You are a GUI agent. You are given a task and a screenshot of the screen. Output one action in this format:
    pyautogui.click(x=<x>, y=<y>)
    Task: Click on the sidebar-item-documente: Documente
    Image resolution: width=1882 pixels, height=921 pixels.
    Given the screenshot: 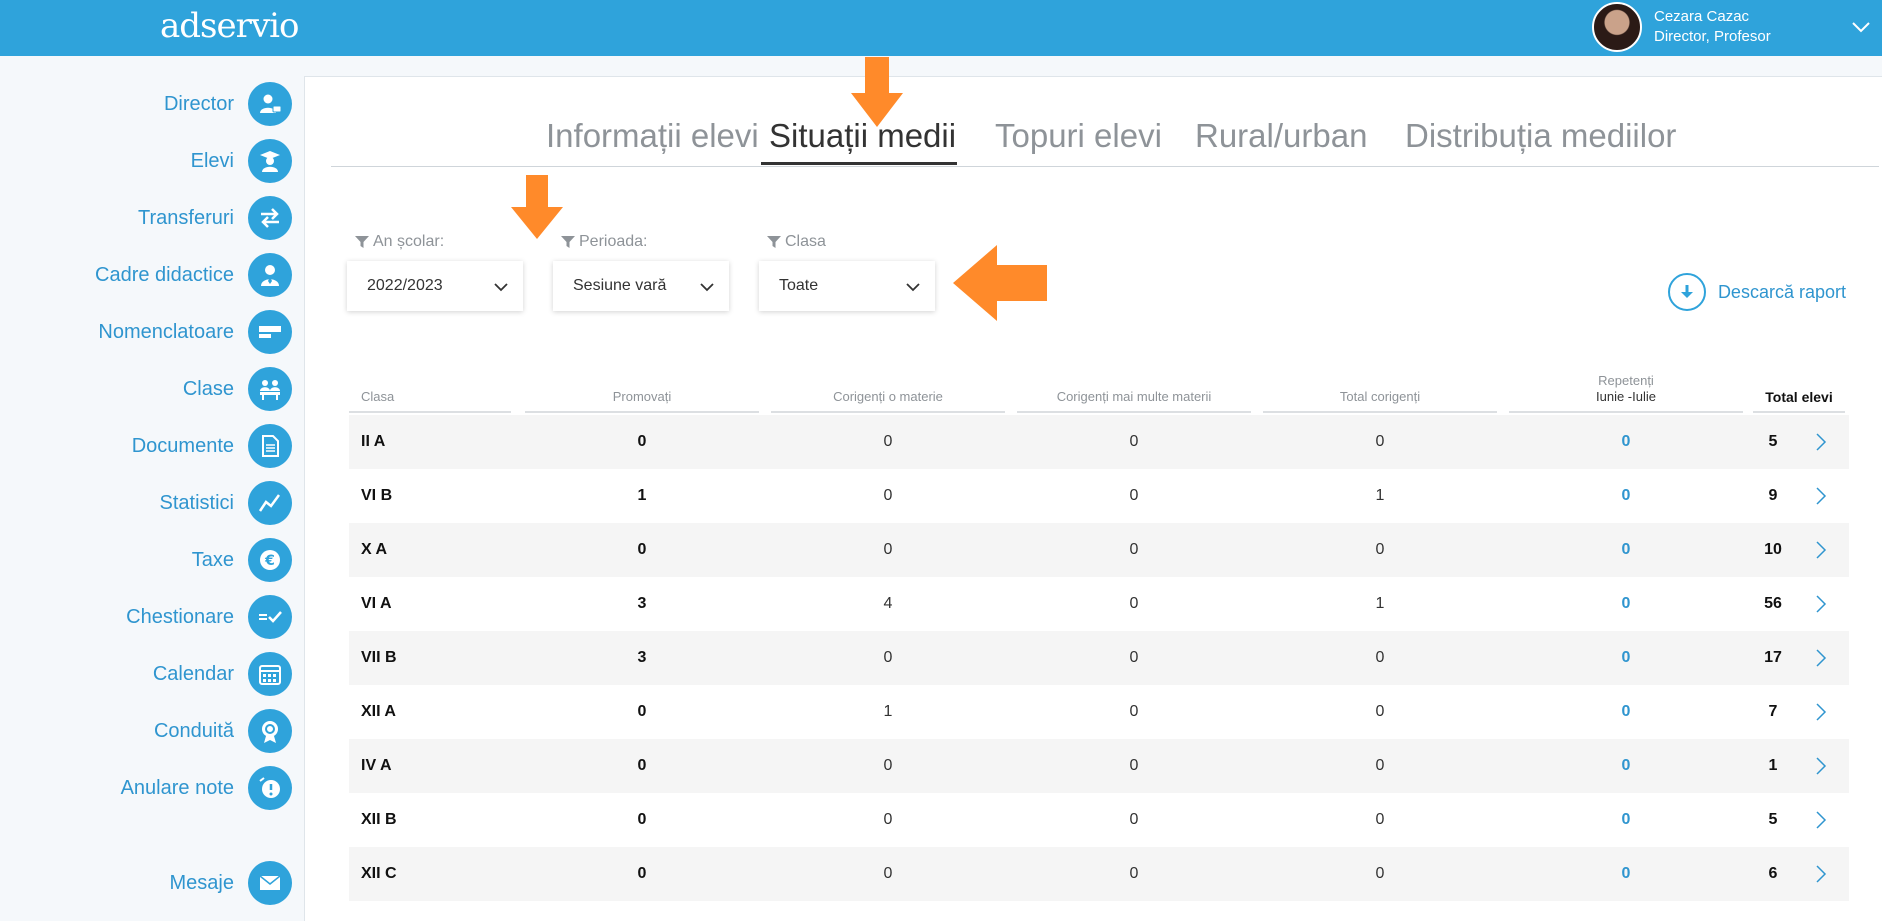 What is the action you would take?
    pyautogui.click(x=146, y=446)
    